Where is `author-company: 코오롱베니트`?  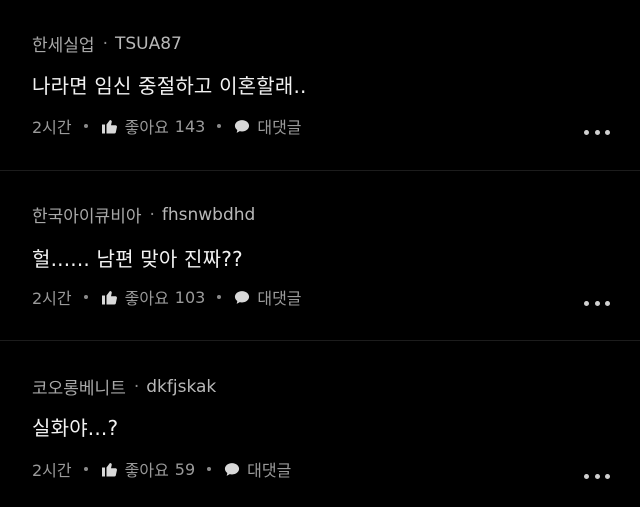
author-company: 코오롱베니트 is located at coordinates (79, 389).